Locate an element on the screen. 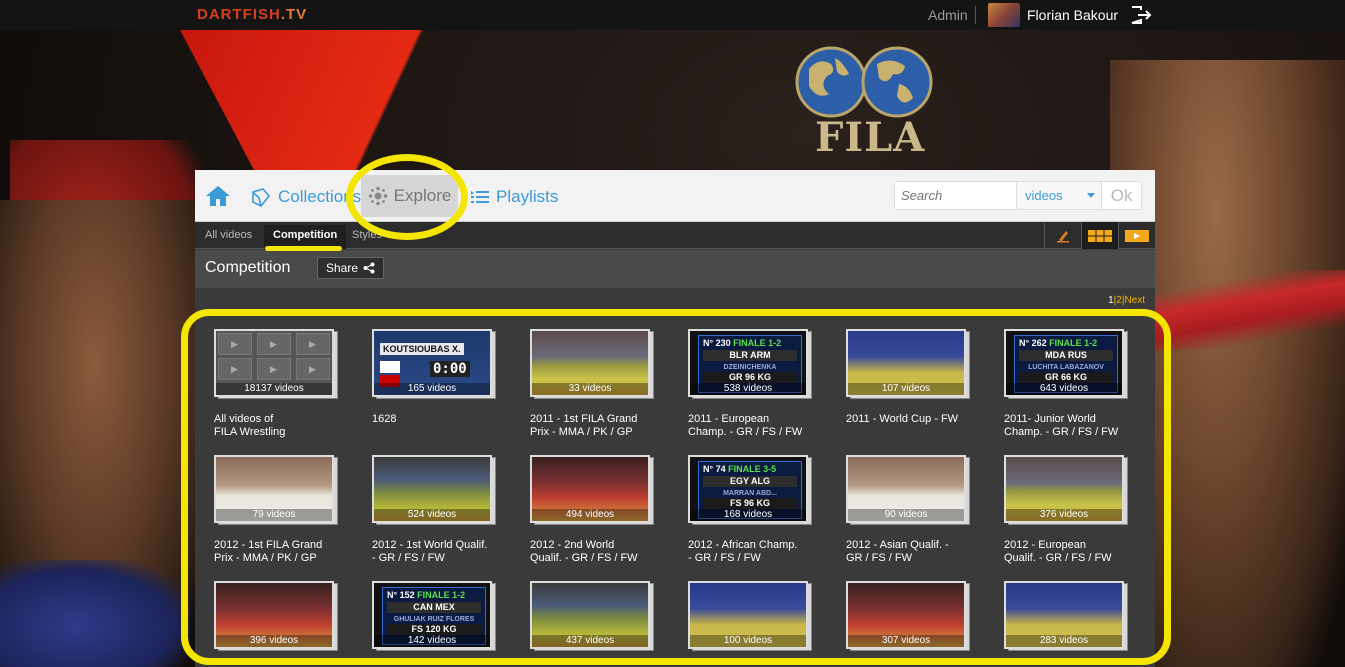  search-input is located at coordinates (955, 195).